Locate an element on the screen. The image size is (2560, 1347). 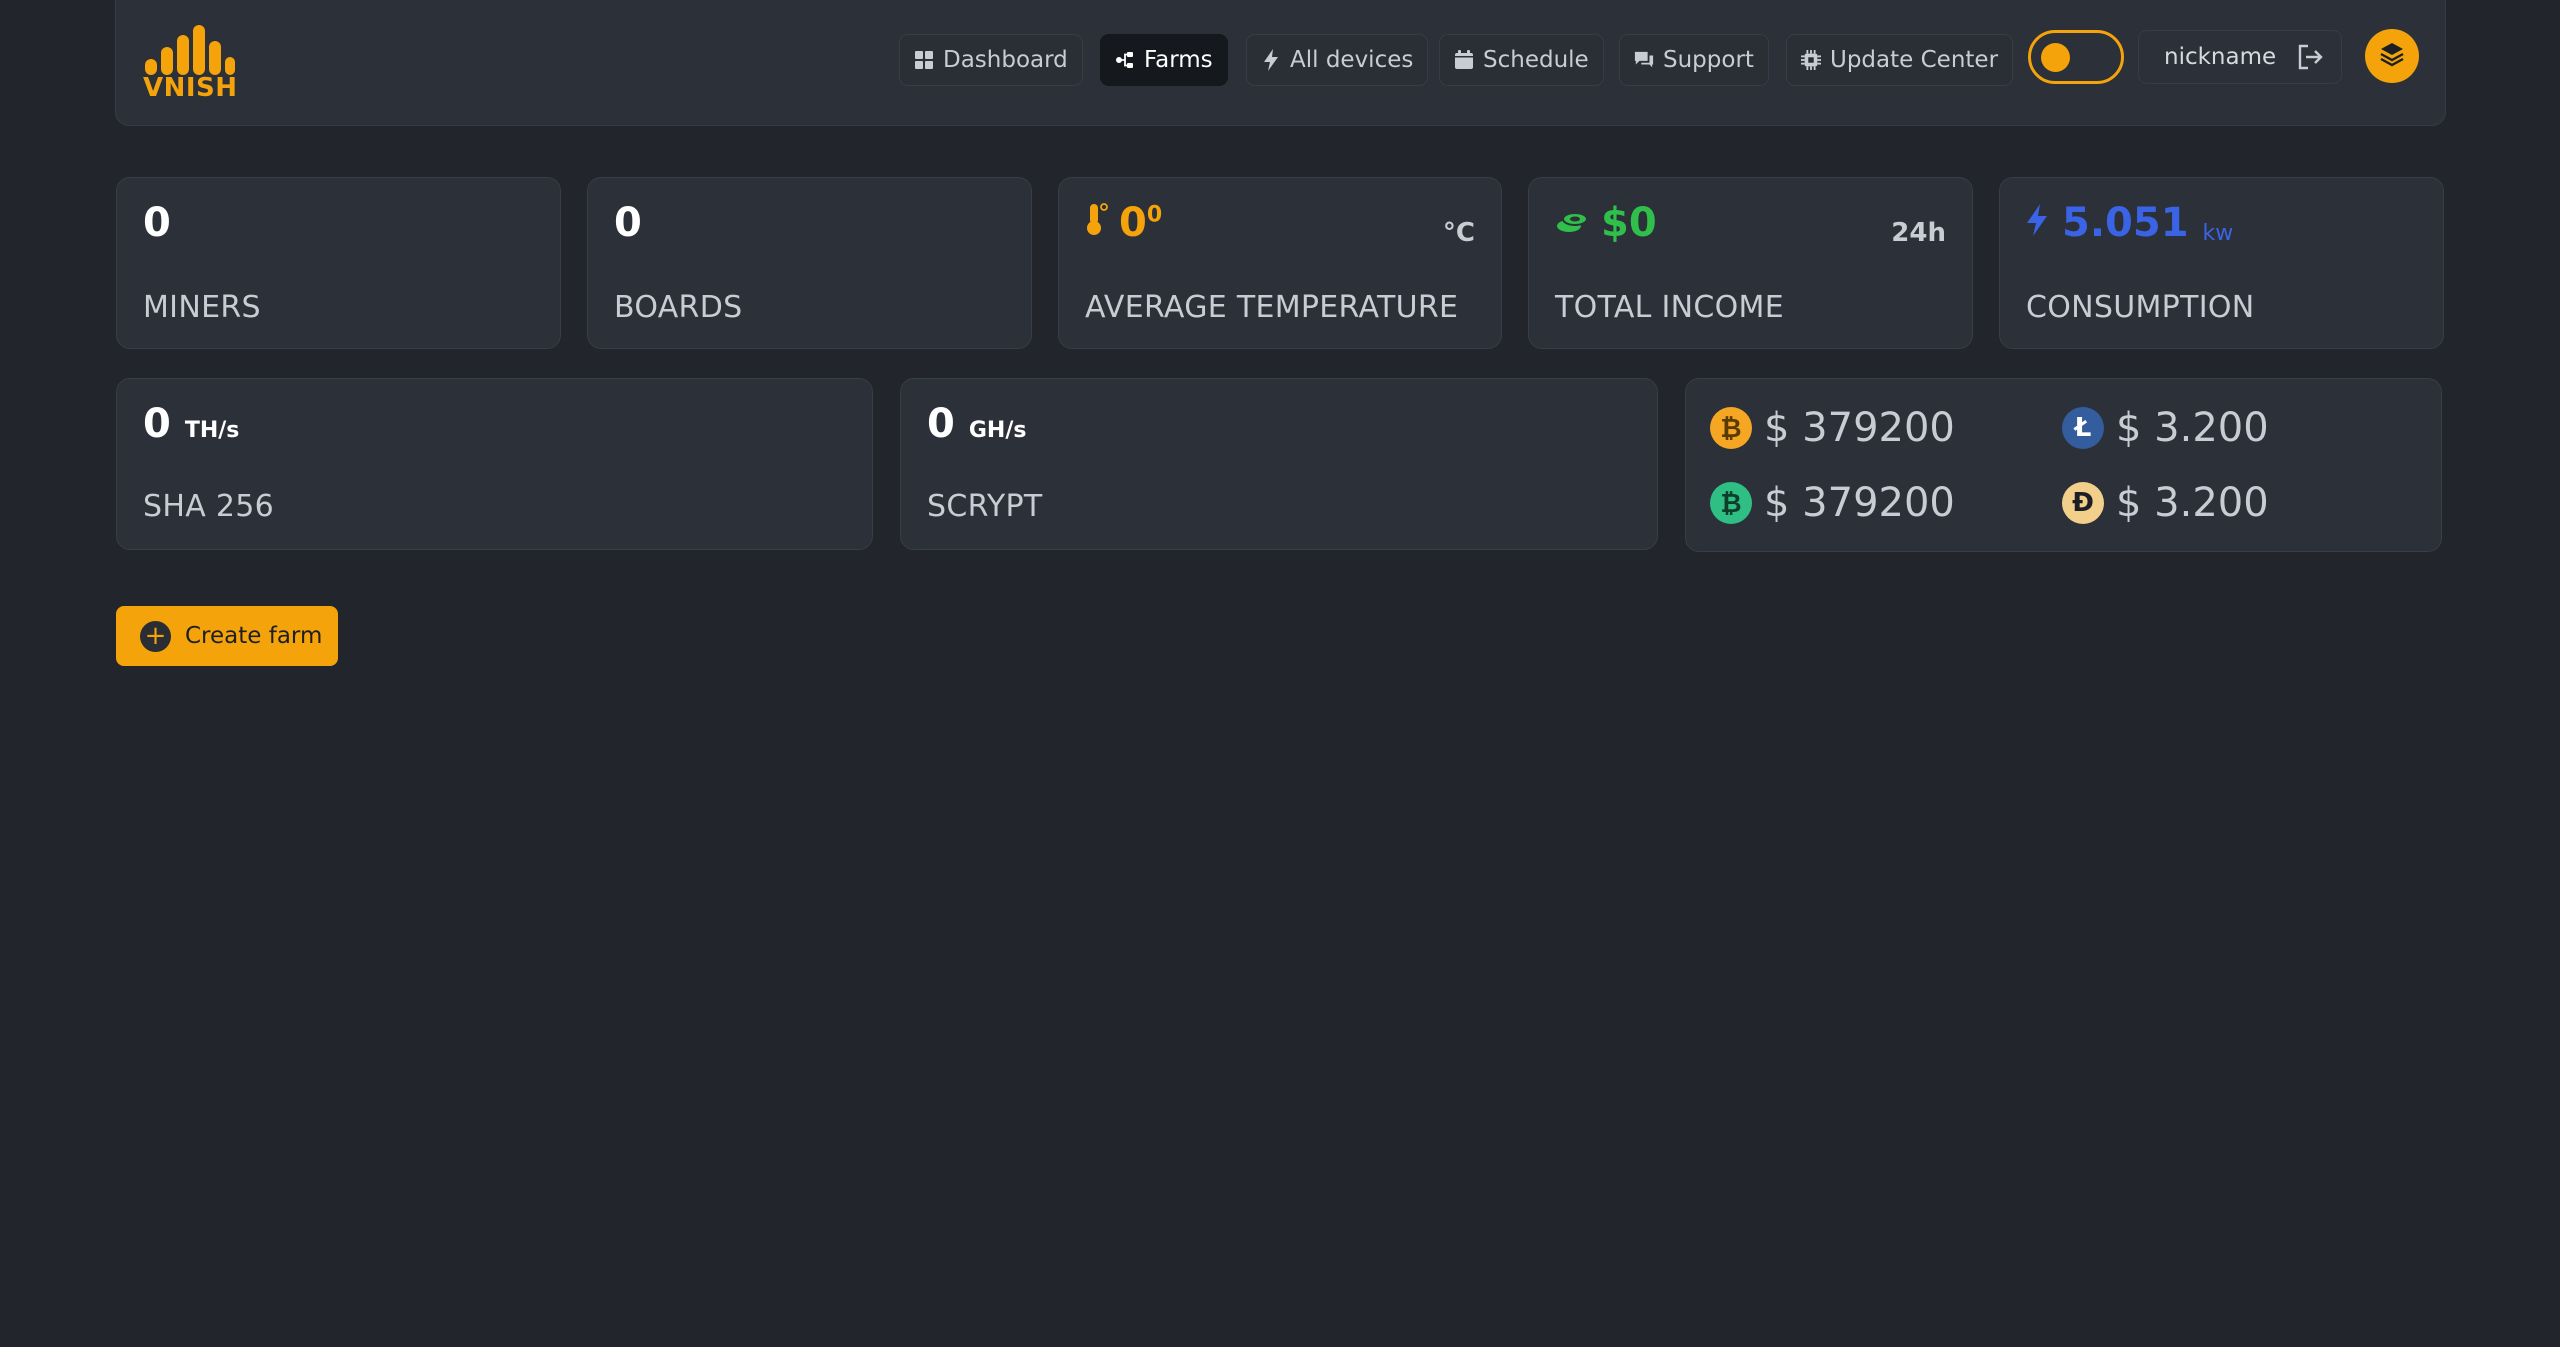
consumption-card: 5.051 kw CONSUMPTION is located at coordinates (2221, 263).